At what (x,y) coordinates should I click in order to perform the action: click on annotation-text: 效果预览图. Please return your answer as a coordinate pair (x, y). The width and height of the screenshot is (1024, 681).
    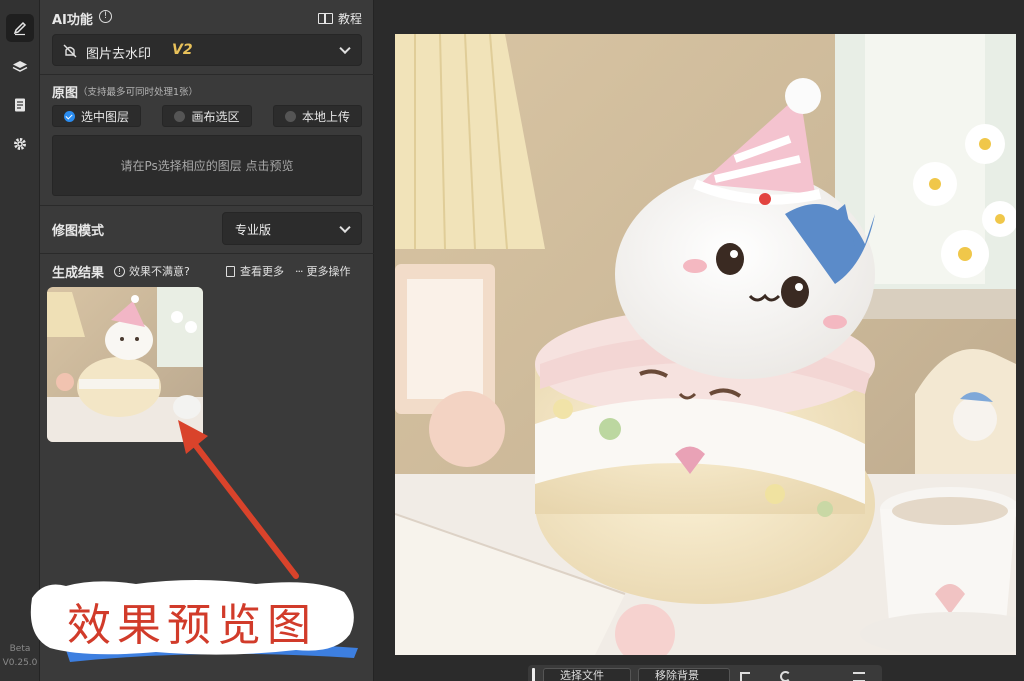
    Looking at the image, I should click on (192, 625).